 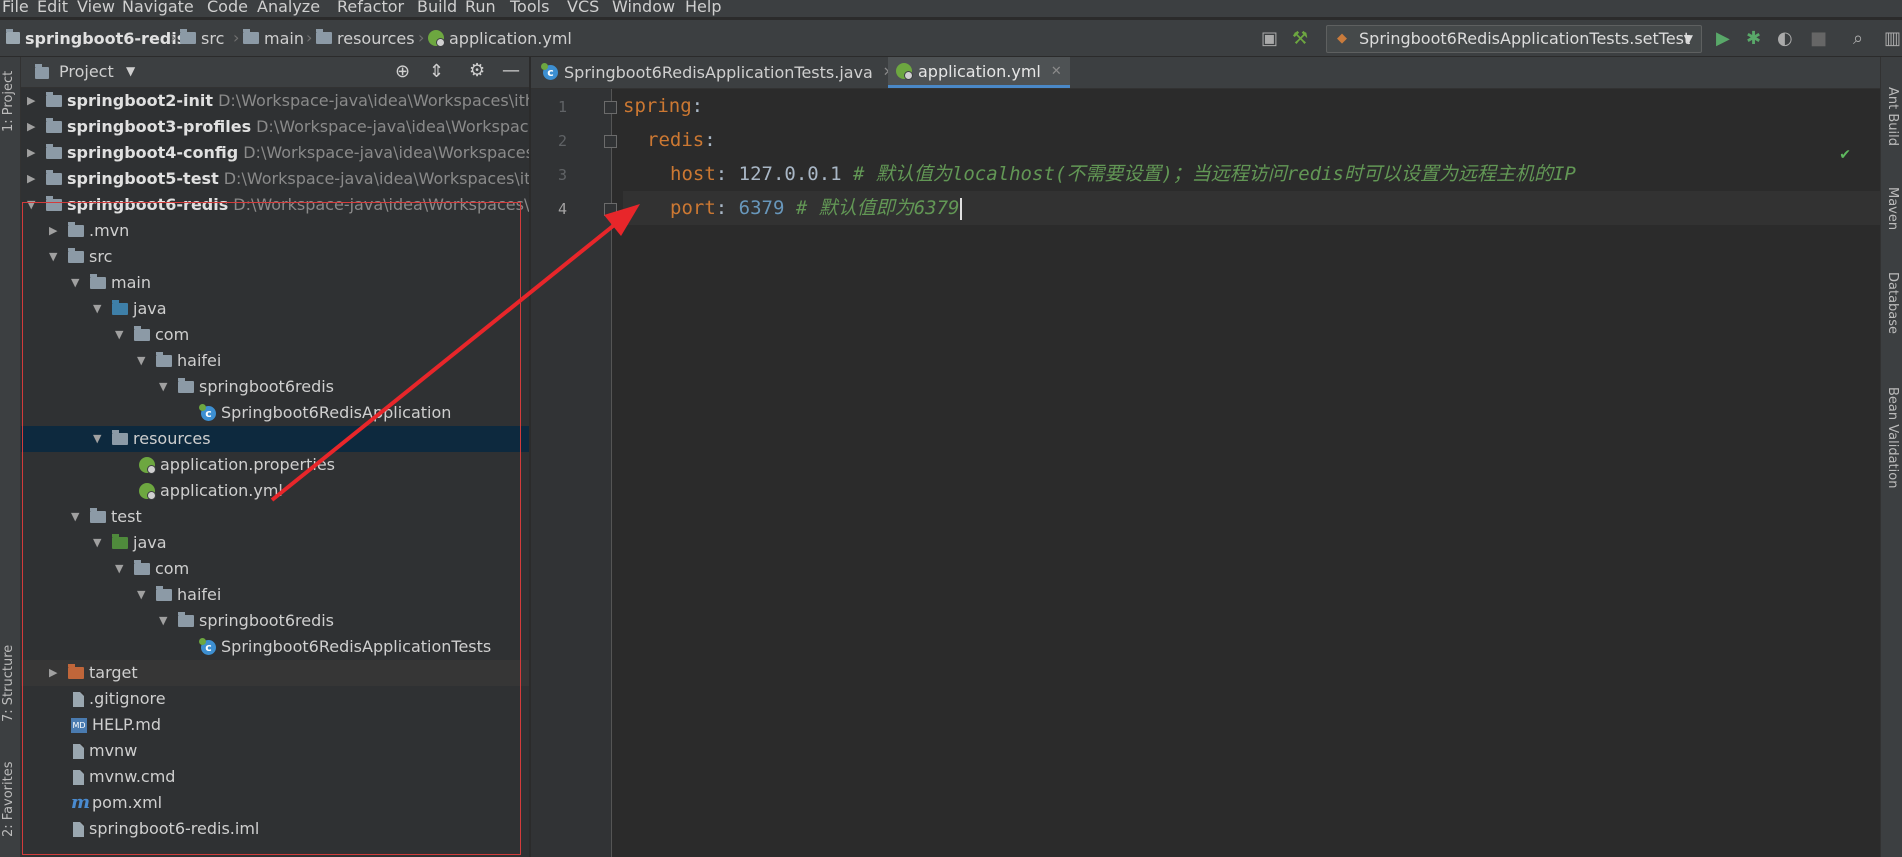 I want to click on tree-item: c Springboot6RedisApplicationTests, so click(x=275, y=647).